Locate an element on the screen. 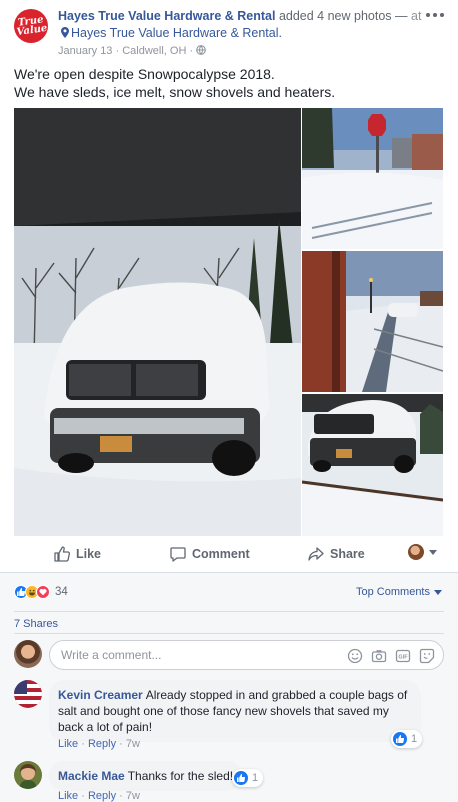  photo-truck-small is located at coordinates (372, 465).